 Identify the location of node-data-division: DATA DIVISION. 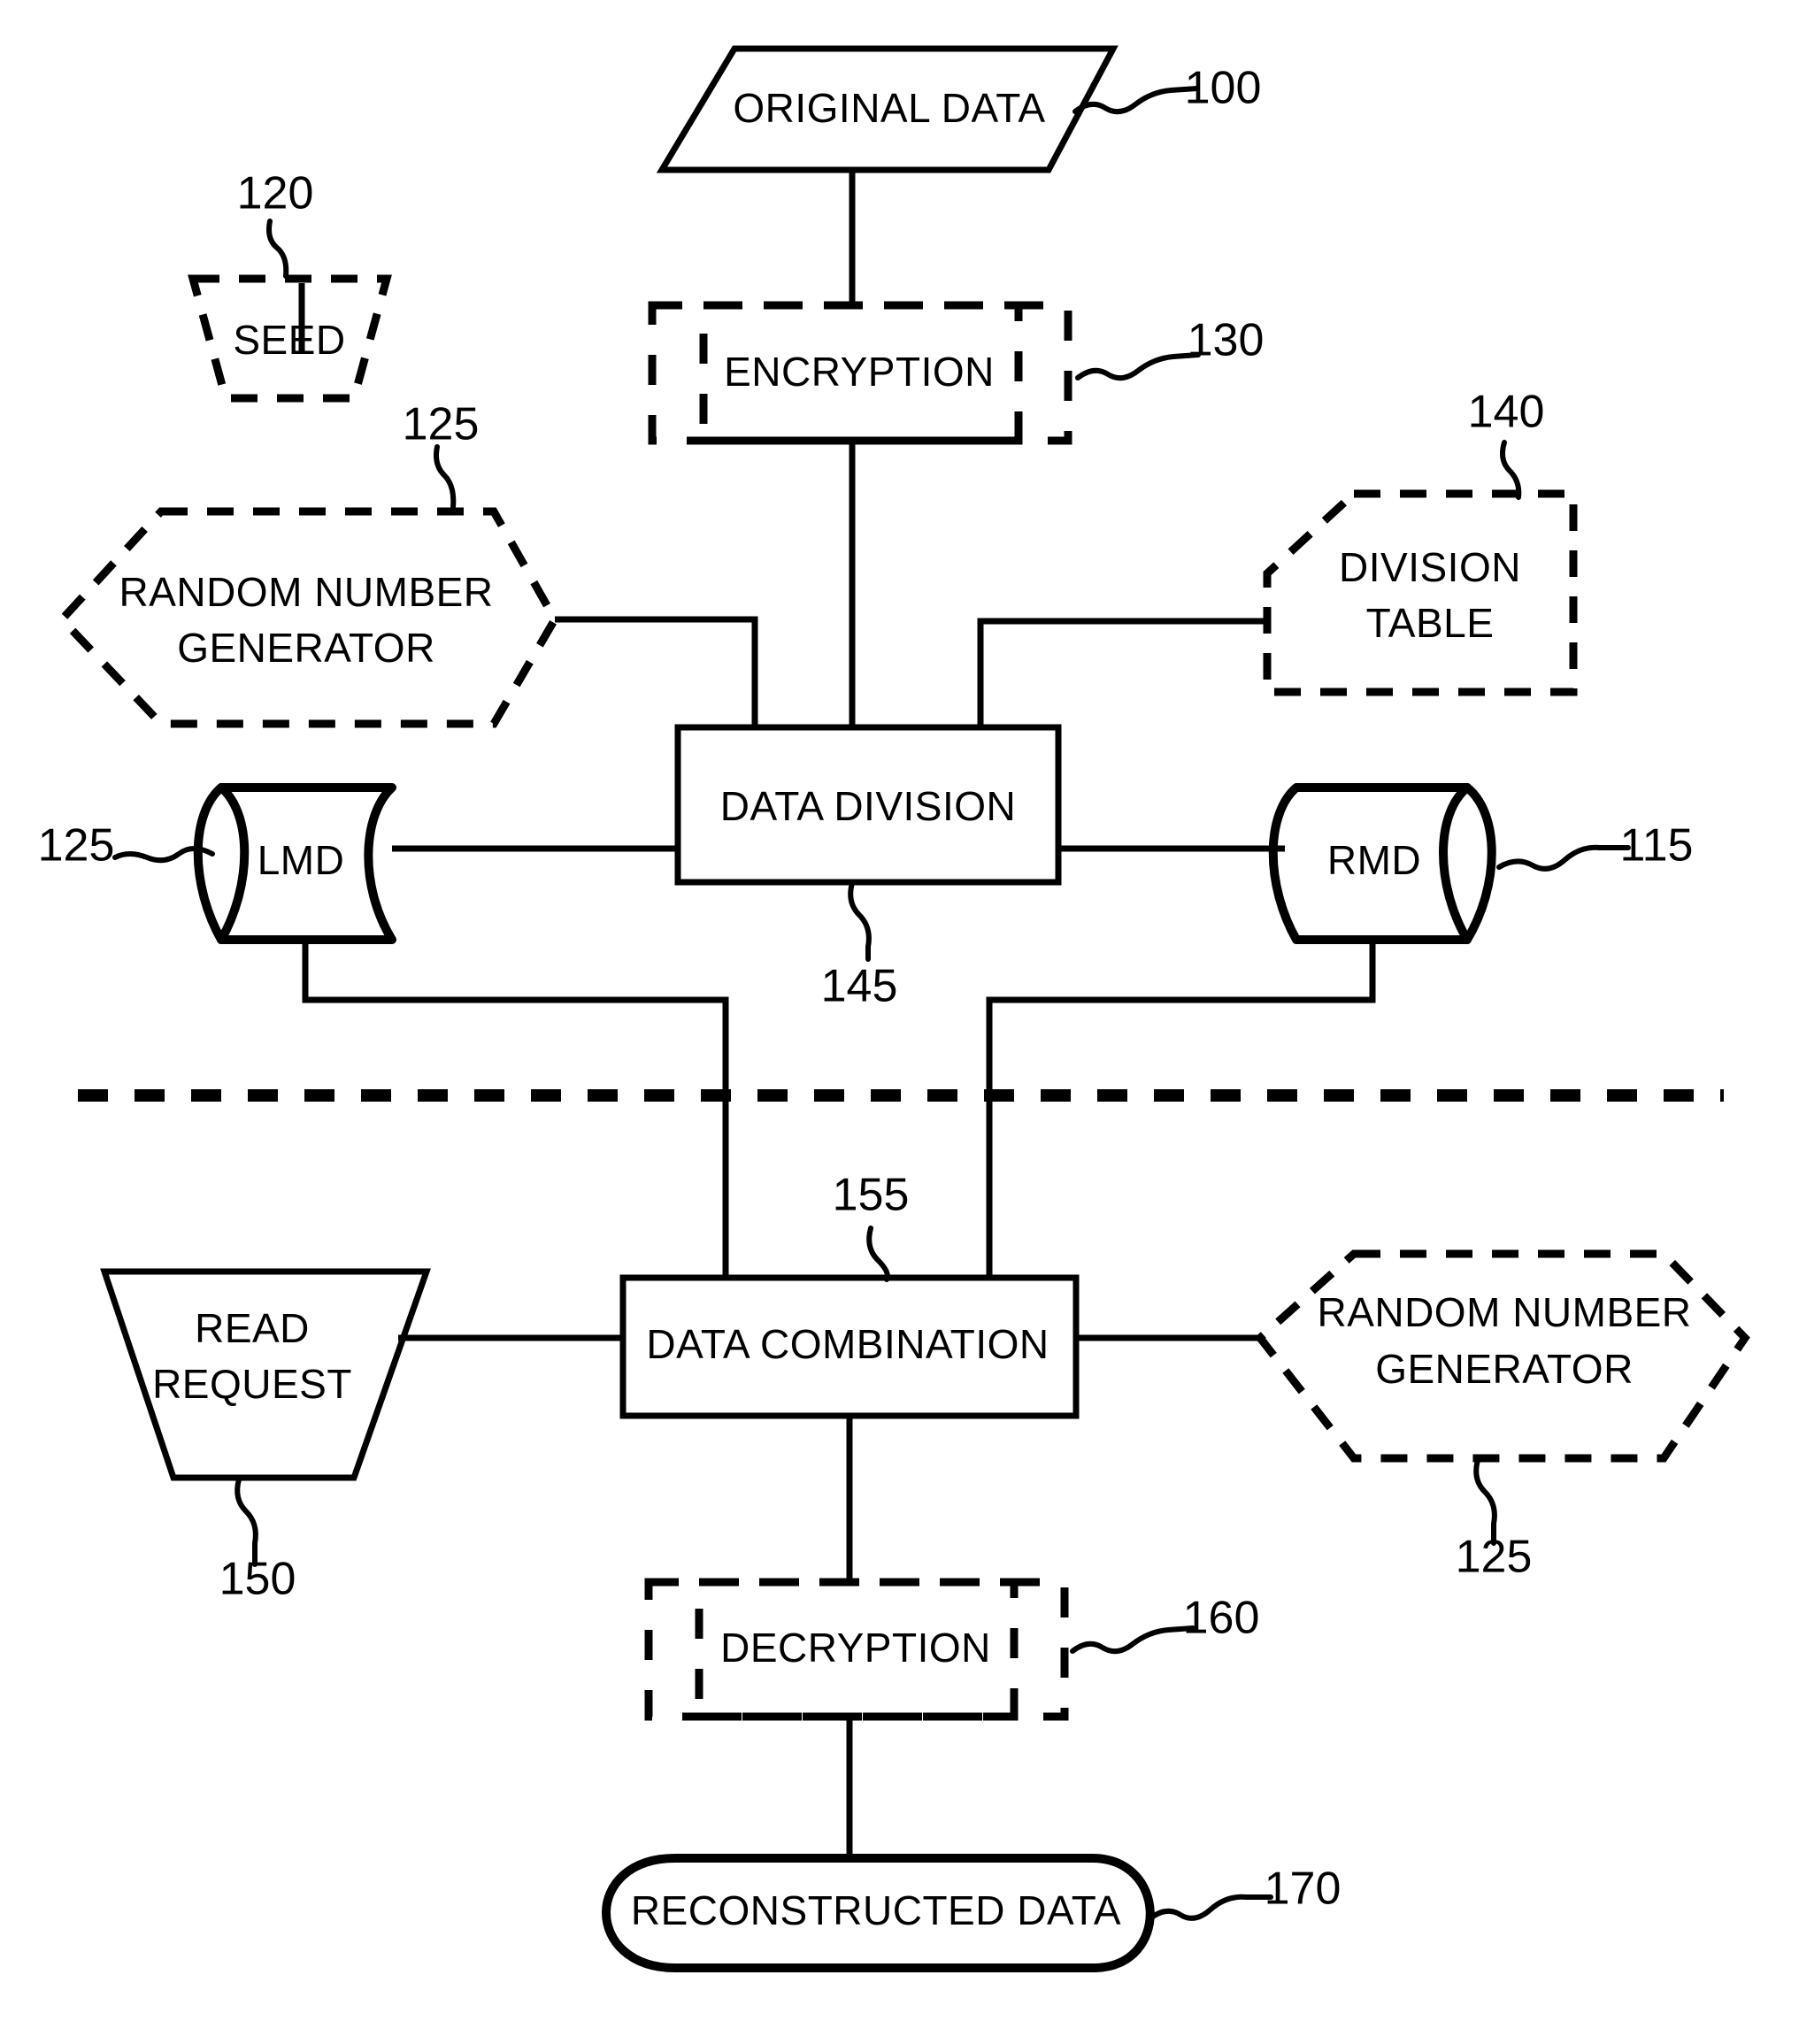
(868, 805).